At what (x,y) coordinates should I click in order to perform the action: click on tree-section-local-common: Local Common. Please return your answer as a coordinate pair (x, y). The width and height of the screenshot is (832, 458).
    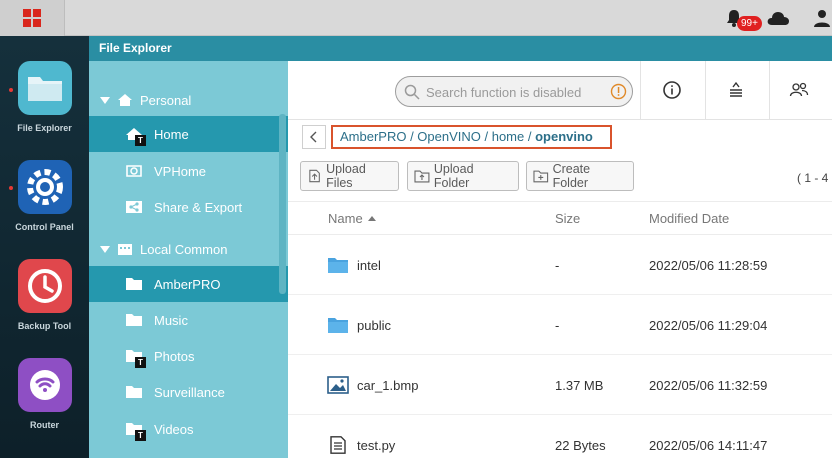
    Looking at the image, I should click on (188, 249).